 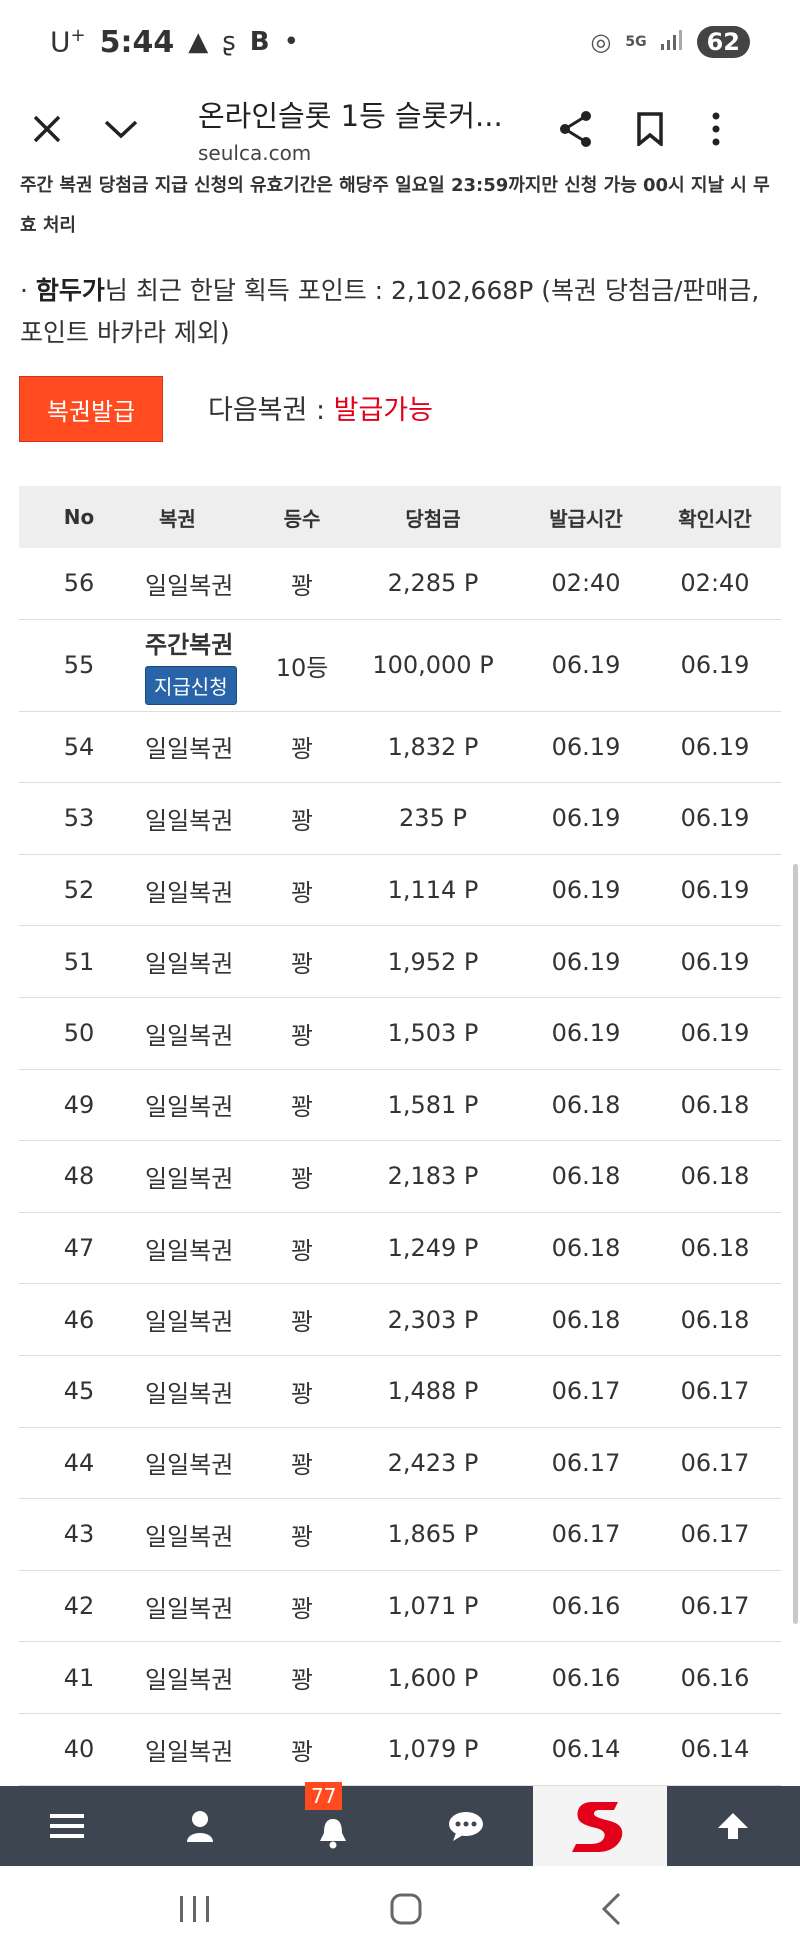 I want to click on page-title-area: 온라인슬롯 1등 슬롯커... seulca.com, so click(x=350, y=129).